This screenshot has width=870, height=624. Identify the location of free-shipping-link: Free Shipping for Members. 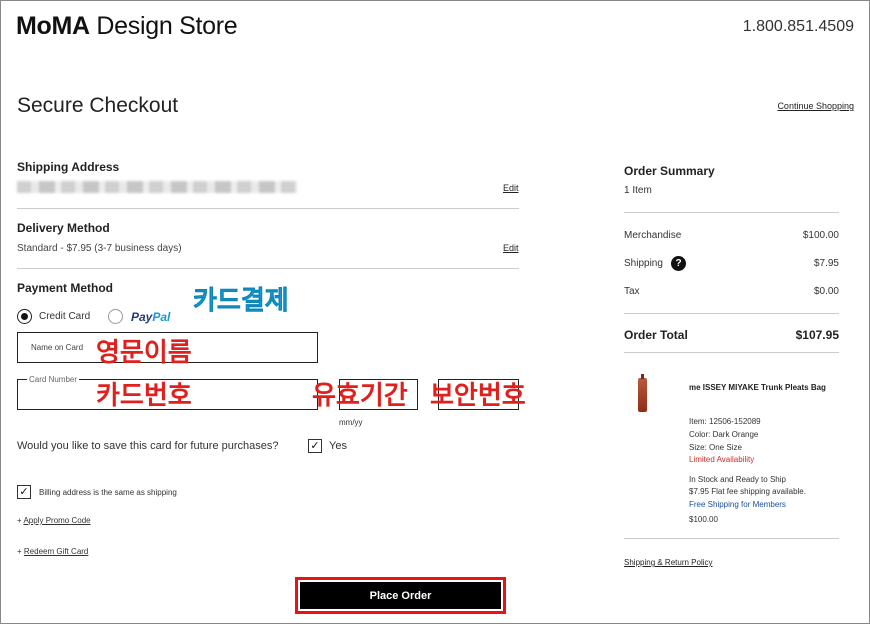
(737, 504).